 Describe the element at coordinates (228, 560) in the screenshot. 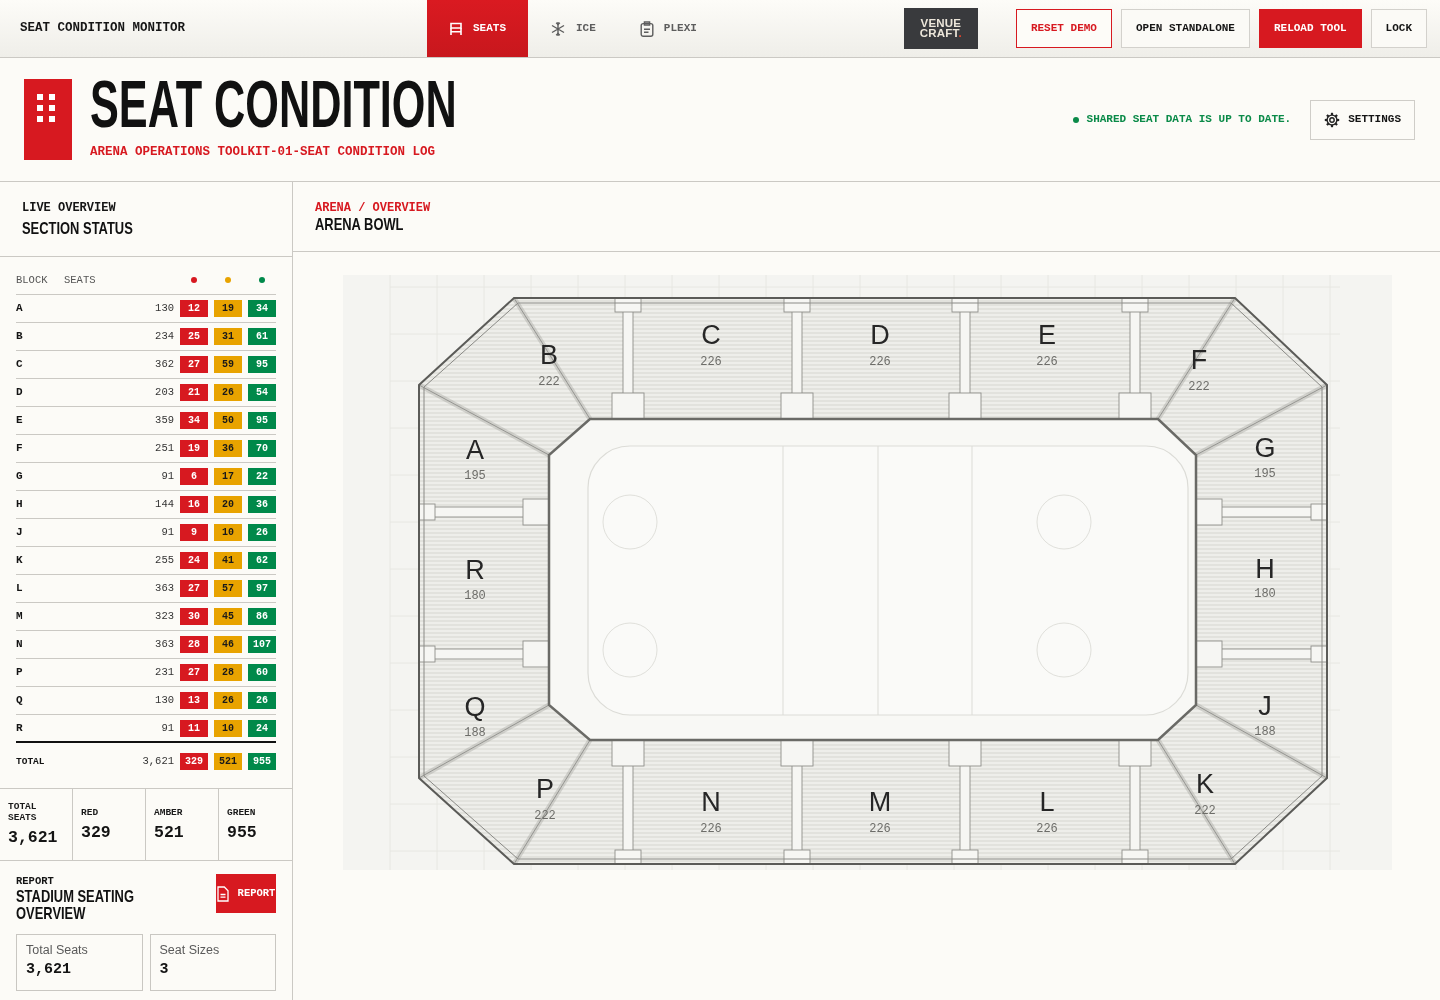

I see `status-count-badge: 41` at that location.